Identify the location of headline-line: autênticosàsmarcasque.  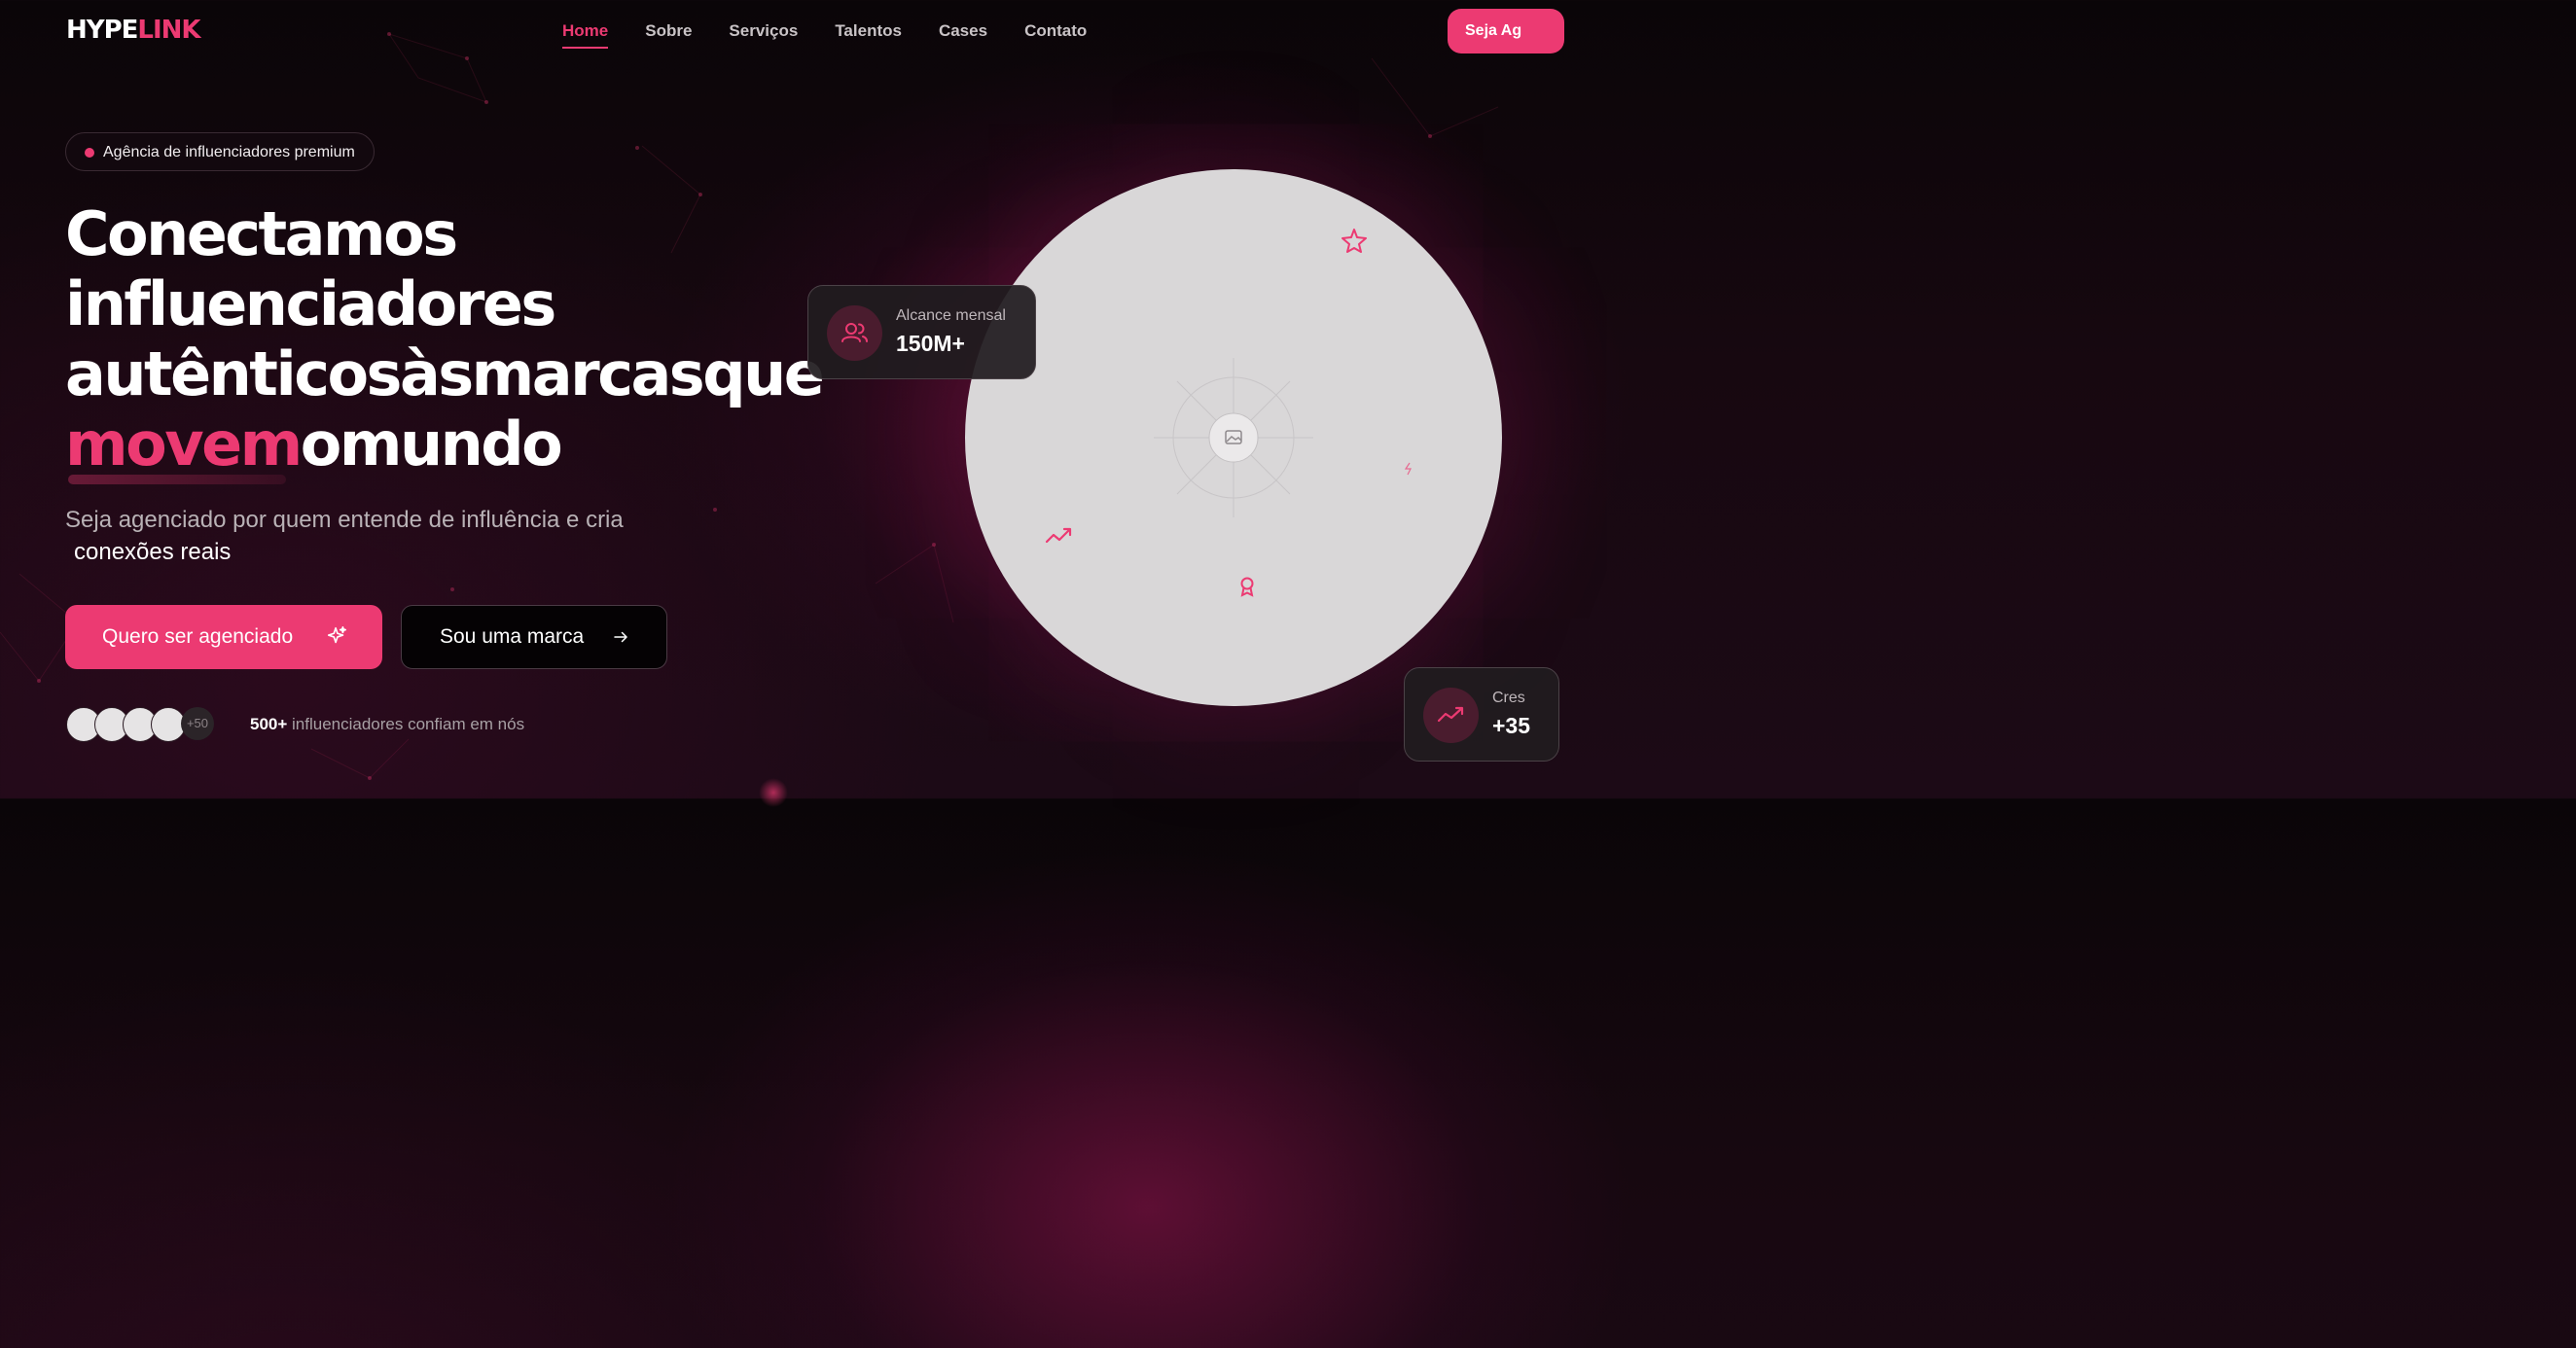
(445, 373).